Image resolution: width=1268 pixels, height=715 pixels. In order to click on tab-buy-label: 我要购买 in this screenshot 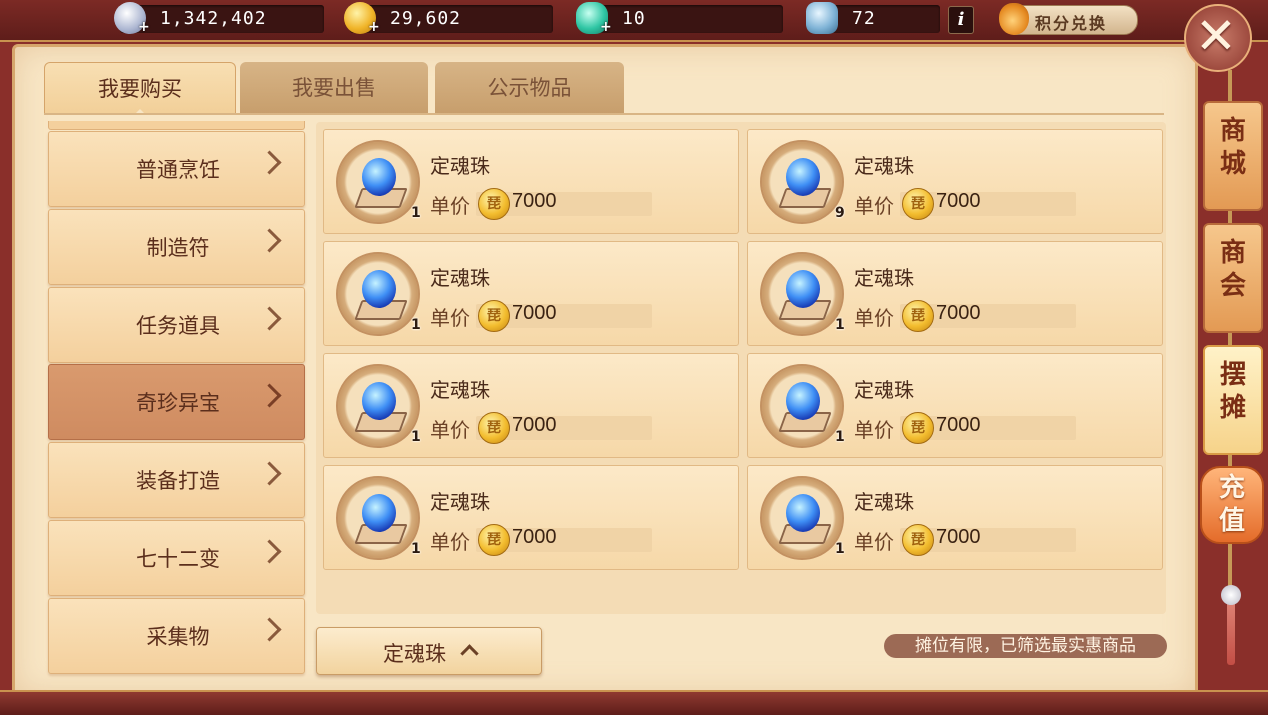, I will do `click(140, 89)`.